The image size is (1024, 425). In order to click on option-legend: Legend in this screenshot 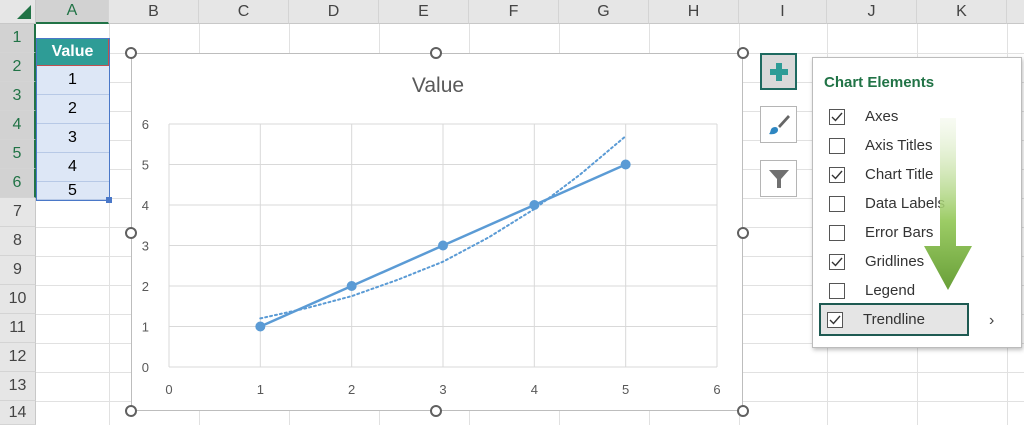, I will do `click(915, 290)`.